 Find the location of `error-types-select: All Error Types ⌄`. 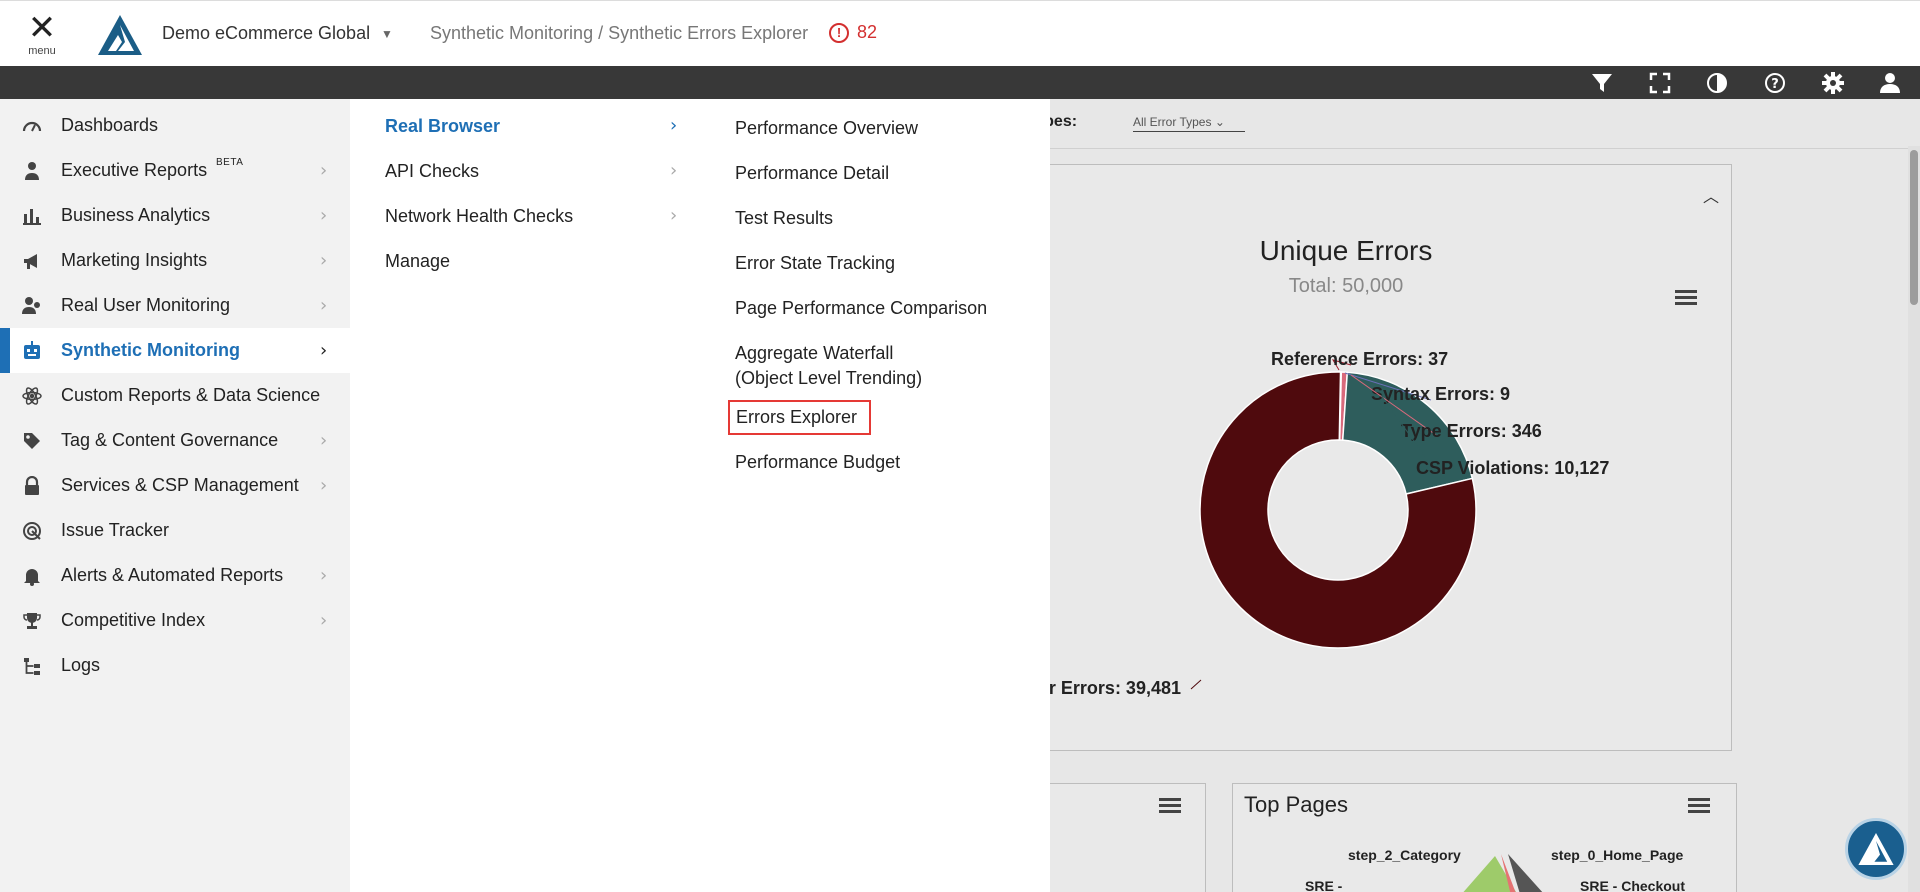

error-types-select: All Error Types ⌄ is located at coordinates (1189, 123).